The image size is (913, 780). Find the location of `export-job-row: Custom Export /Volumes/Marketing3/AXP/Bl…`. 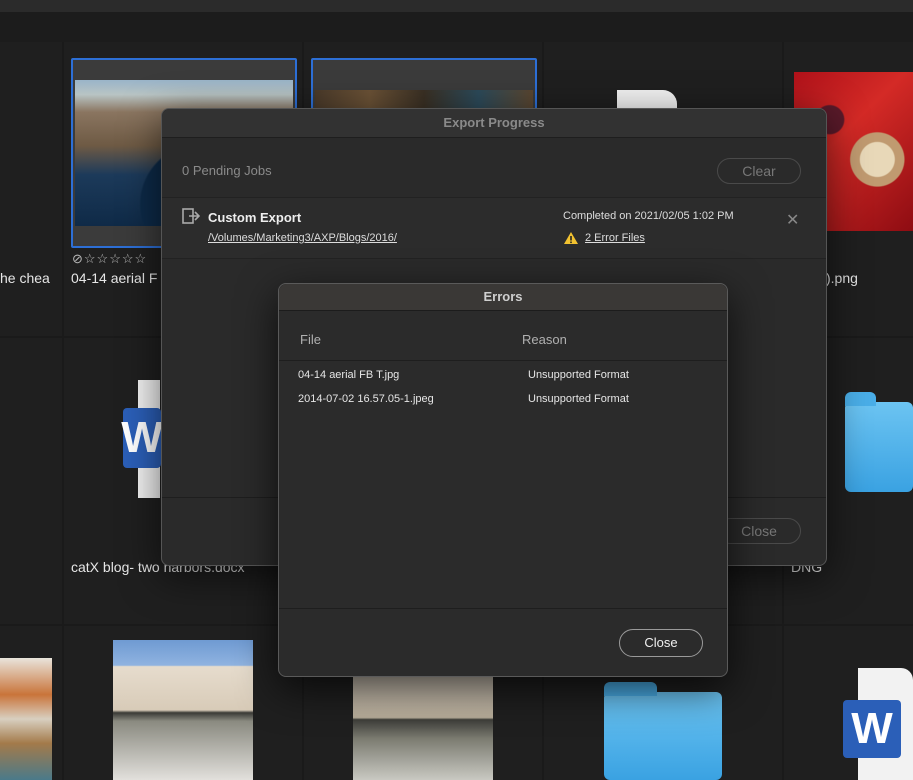

export-job-row: Custom Export /Volumes/Marketing3/AXP/Bl… is located at coordinates (494, 228).